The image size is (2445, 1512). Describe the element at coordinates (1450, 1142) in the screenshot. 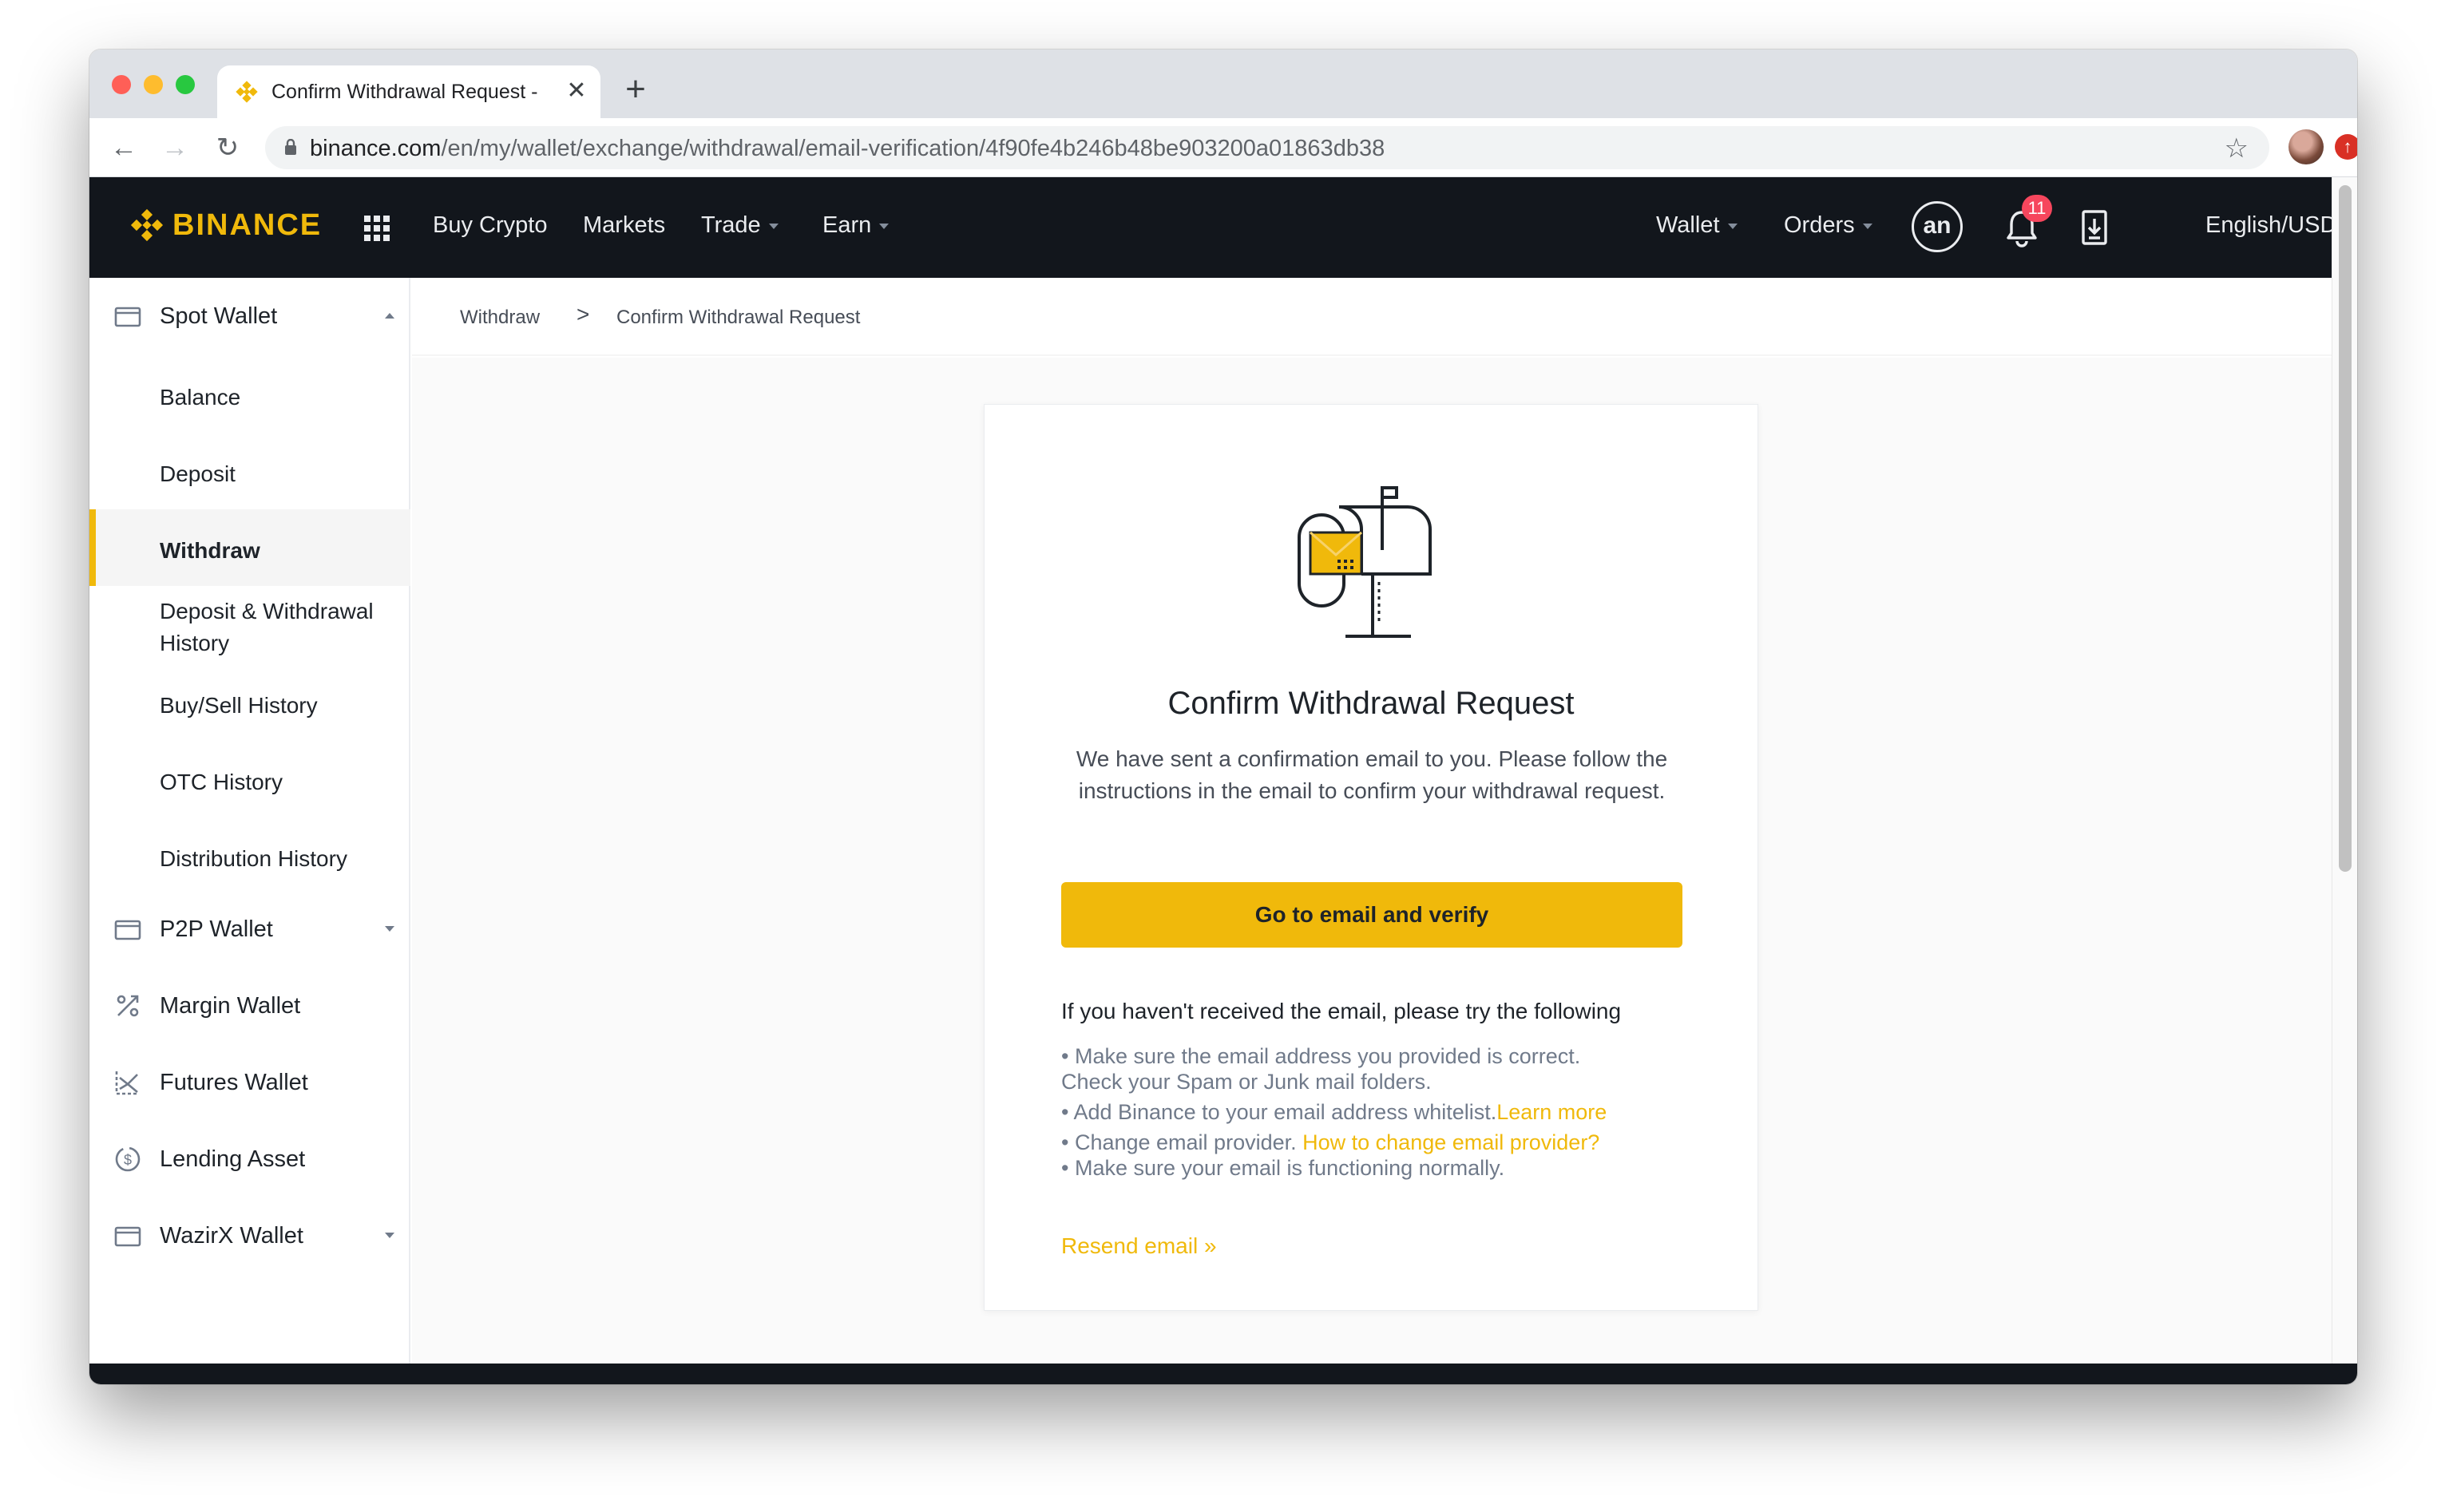

I see `change-provider-link: How to change email provider?` at that location.